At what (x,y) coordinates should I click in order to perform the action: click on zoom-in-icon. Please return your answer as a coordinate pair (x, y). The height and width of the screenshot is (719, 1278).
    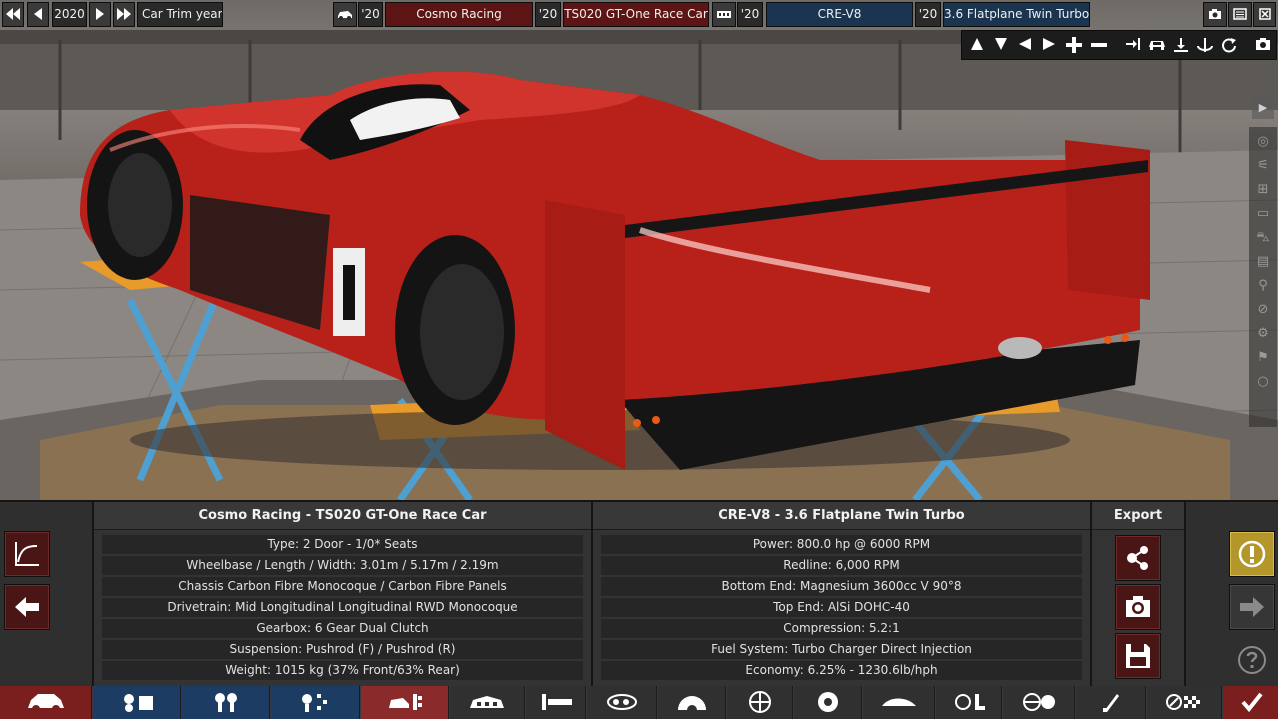
    Looking at the image, I should click on (1074, 45).